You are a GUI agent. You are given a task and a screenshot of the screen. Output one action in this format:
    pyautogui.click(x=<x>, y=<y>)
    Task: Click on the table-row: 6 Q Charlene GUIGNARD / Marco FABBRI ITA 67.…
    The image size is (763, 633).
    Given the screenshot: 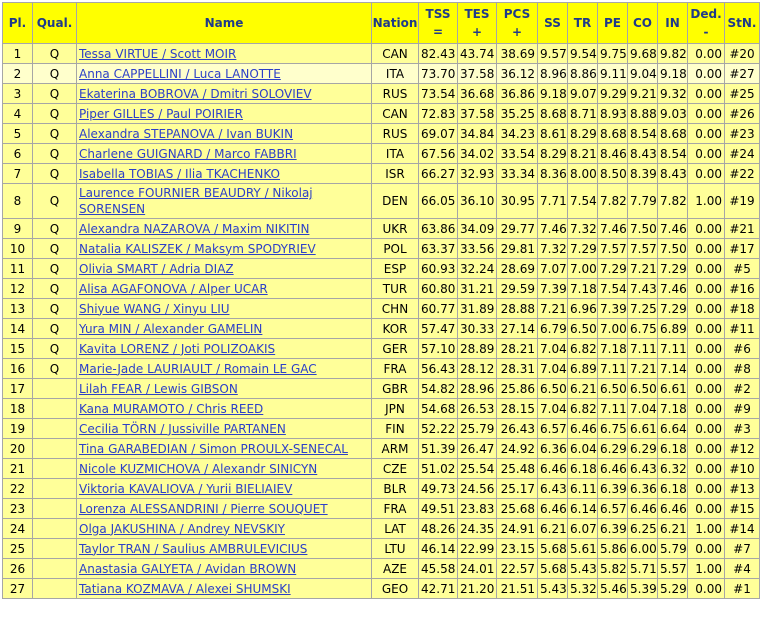 What is the action you would take?
    pyautogui.click(x=381, y=153)
    